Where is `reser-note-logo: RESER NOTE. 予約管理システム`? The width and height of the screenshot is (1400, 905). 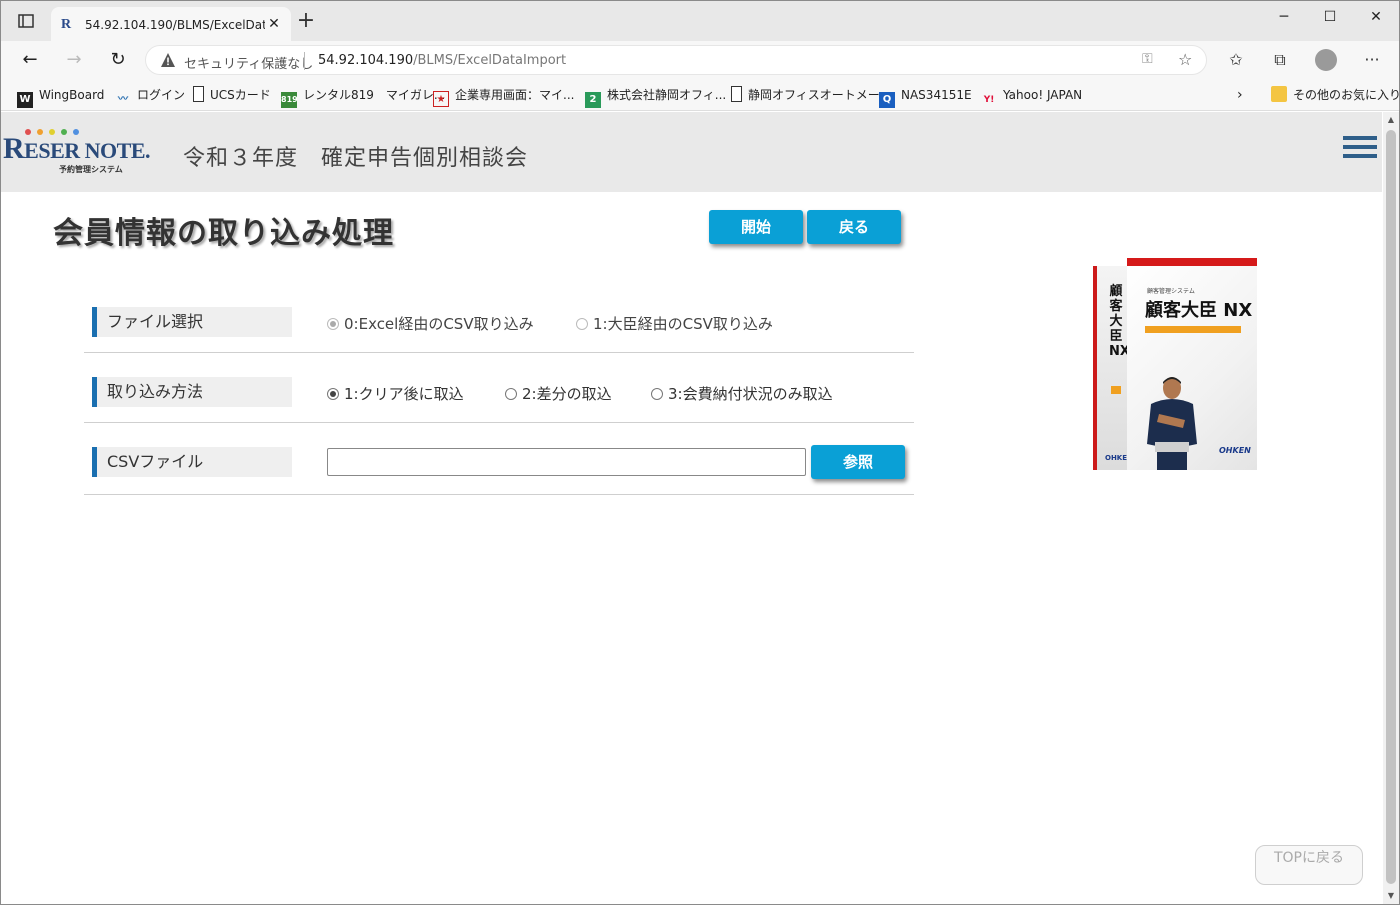 reser-note-logo: RESER NOTE. 予約管理システム is located at coordinates (76, 150).